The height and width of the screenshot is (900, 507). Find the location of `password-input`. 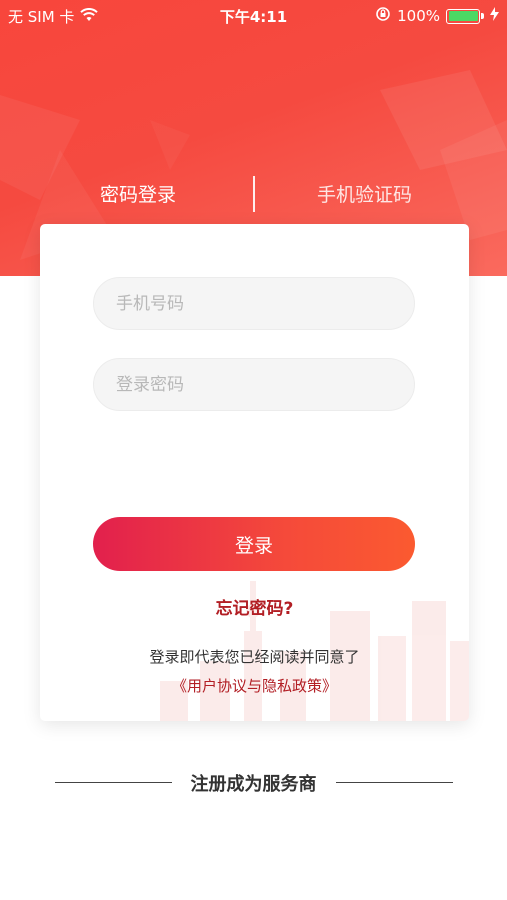

password-input is located at coordinates (254, 384).